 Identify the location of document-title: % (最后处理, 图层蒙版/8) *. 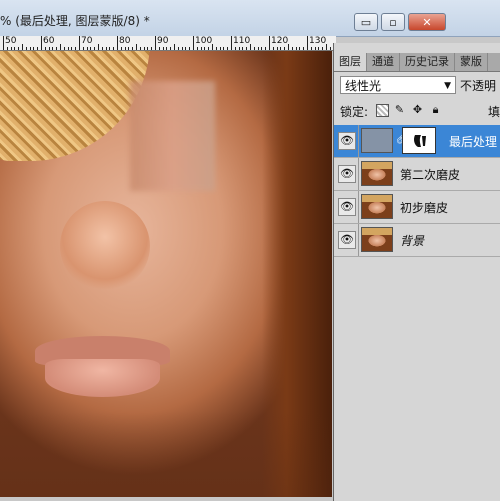
(75, 21).